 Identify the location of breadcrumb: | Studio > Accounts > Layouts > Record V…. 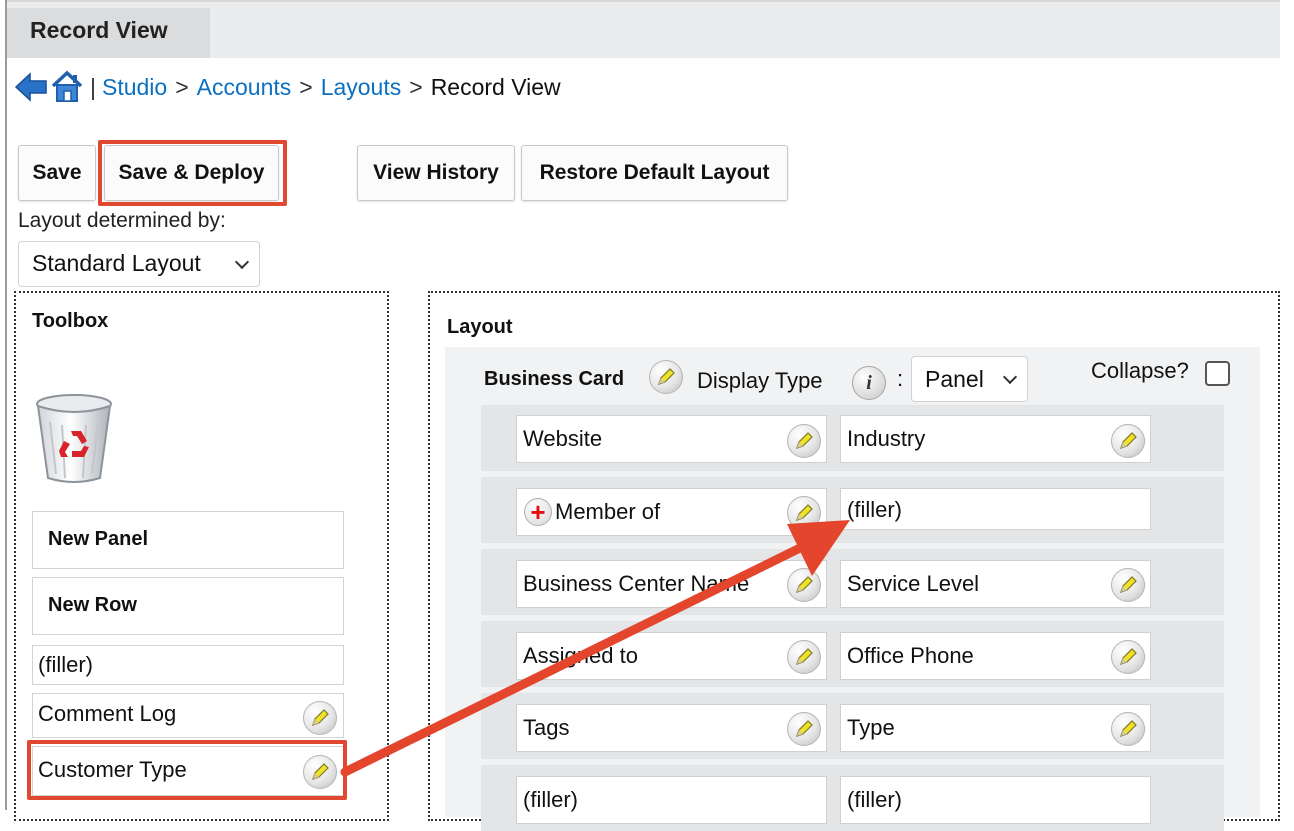
(287, 87).